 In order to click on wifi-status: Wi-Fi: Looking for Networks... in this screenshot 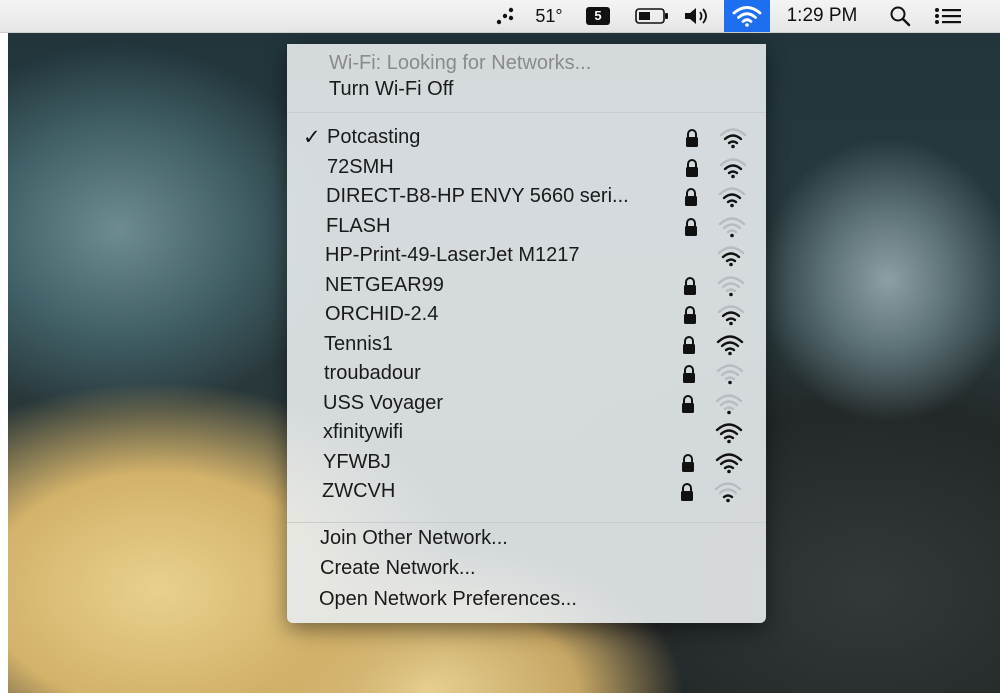, I will do `click(526, 64)`.